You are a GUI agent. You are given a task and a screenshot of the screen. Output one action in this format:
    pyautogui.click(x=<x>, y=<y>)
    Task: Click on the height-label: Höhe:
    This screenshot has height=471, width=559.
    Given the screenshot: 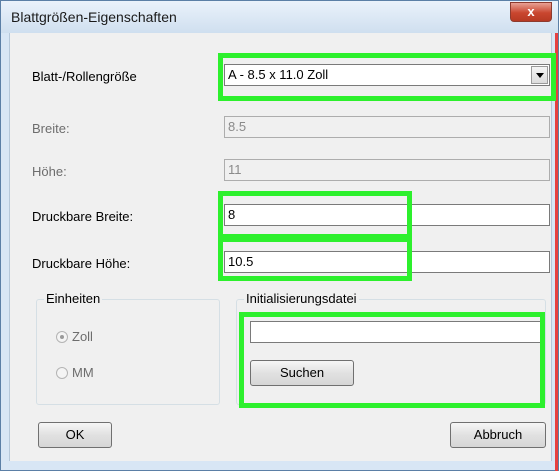 What is the action you would take?
    pyautogui.click(x=49, y=171)
    